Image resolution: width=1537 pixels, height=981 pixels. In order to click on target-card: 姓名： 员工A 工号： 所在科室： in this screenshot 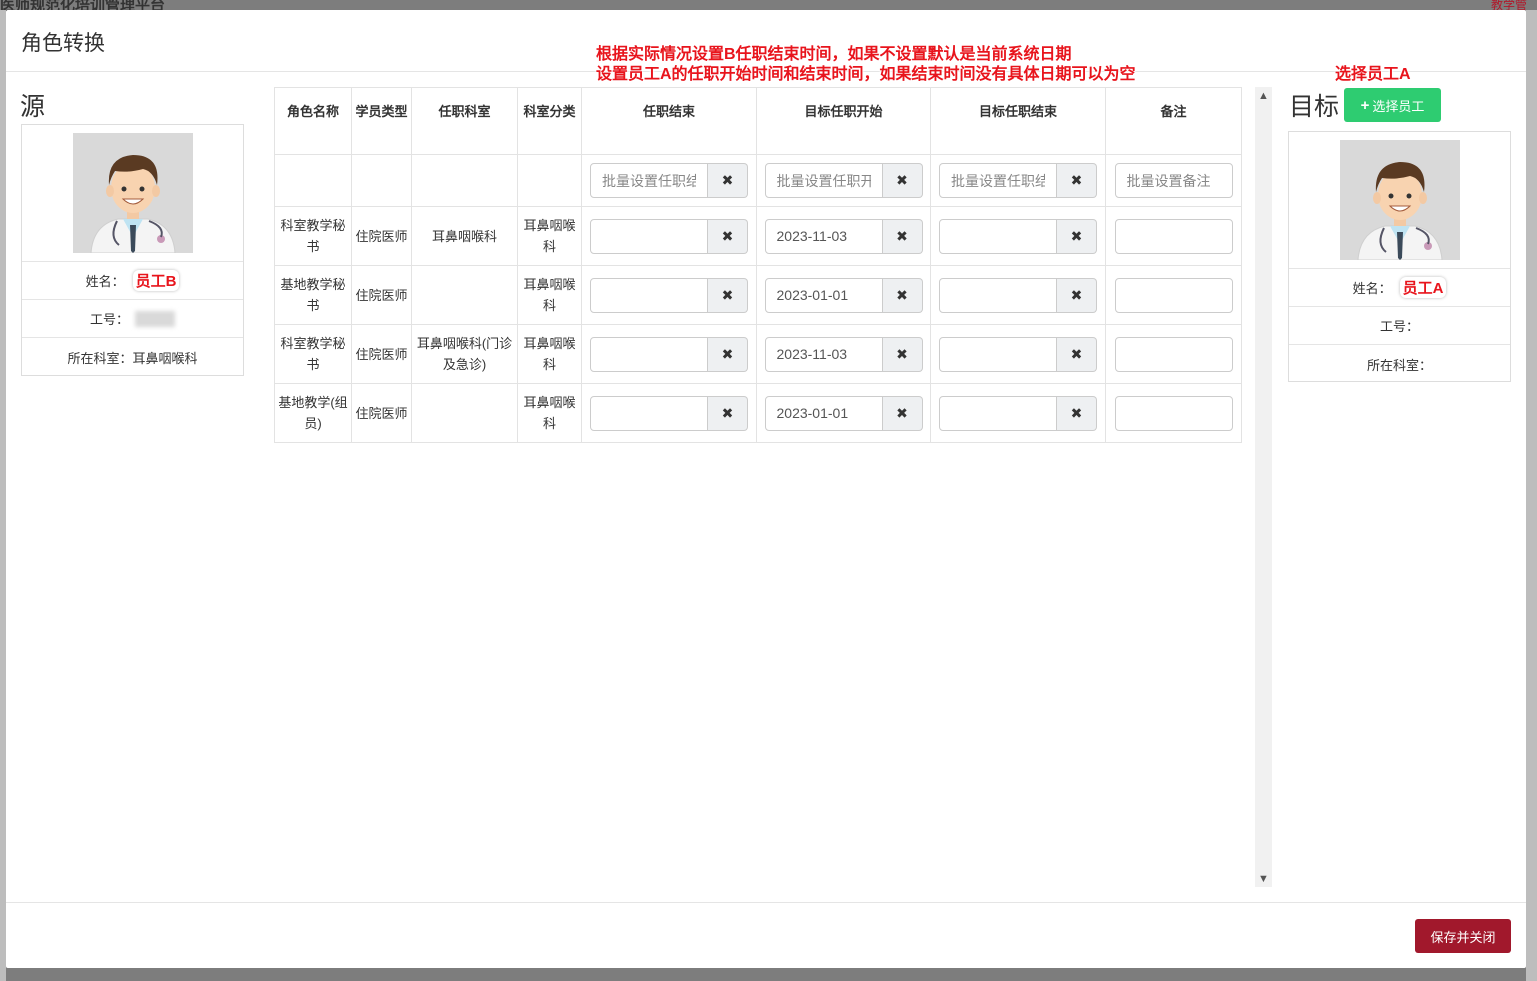, I will do `click(1399, 256)`.